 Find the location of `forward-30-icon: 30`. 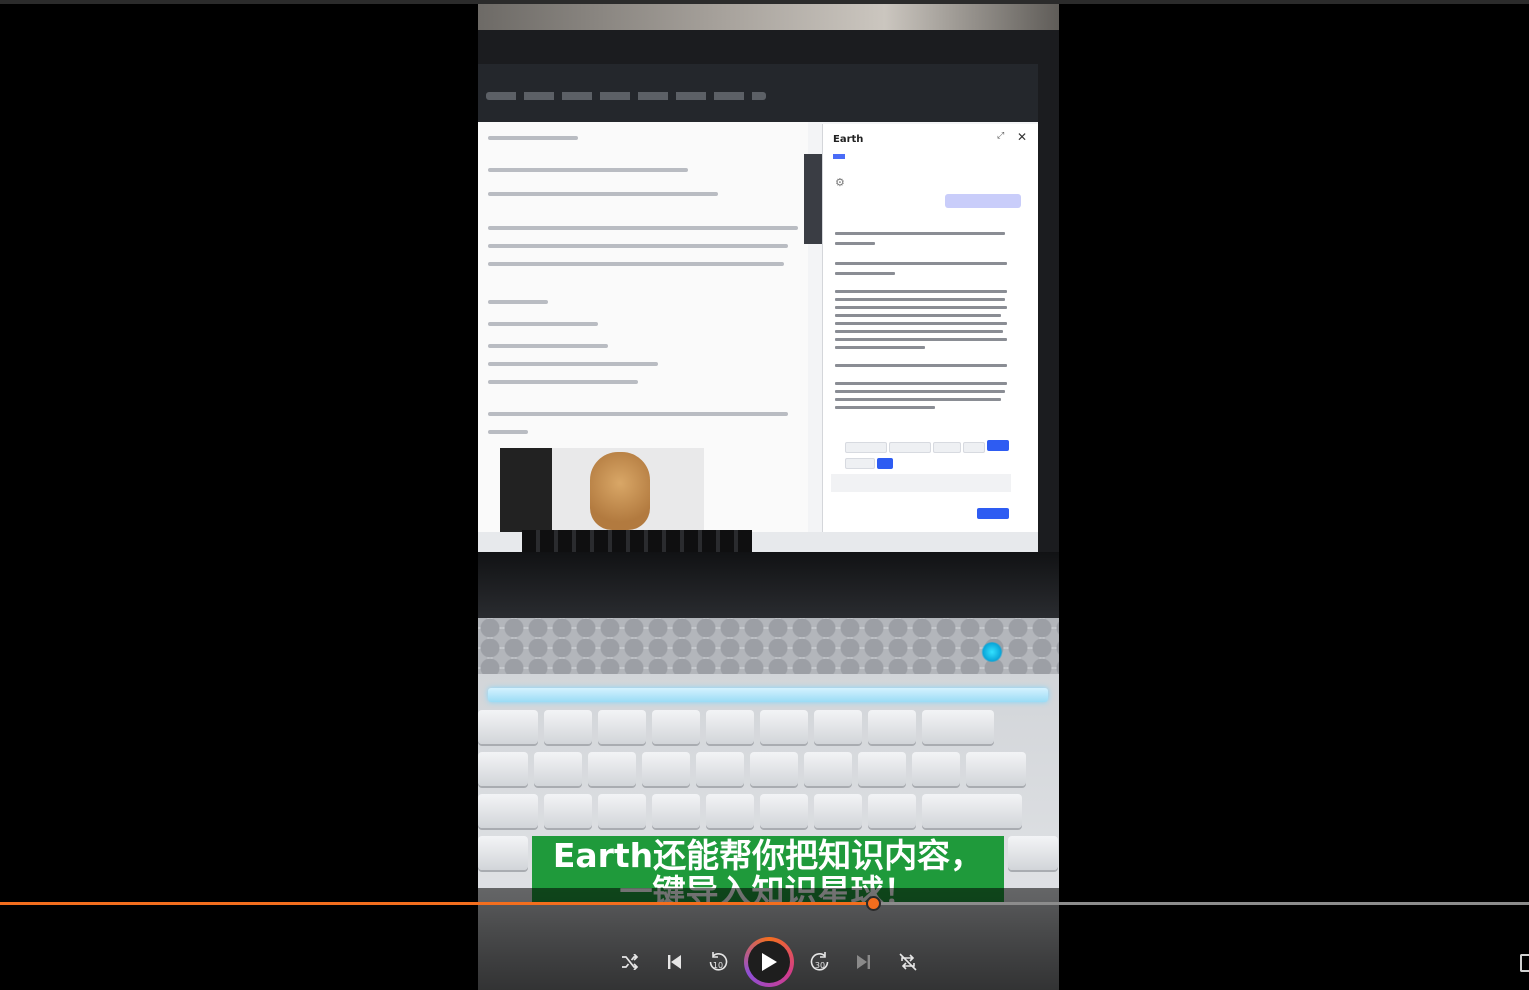

forward-30-icon: 30 is located at coordinates (819, 961).